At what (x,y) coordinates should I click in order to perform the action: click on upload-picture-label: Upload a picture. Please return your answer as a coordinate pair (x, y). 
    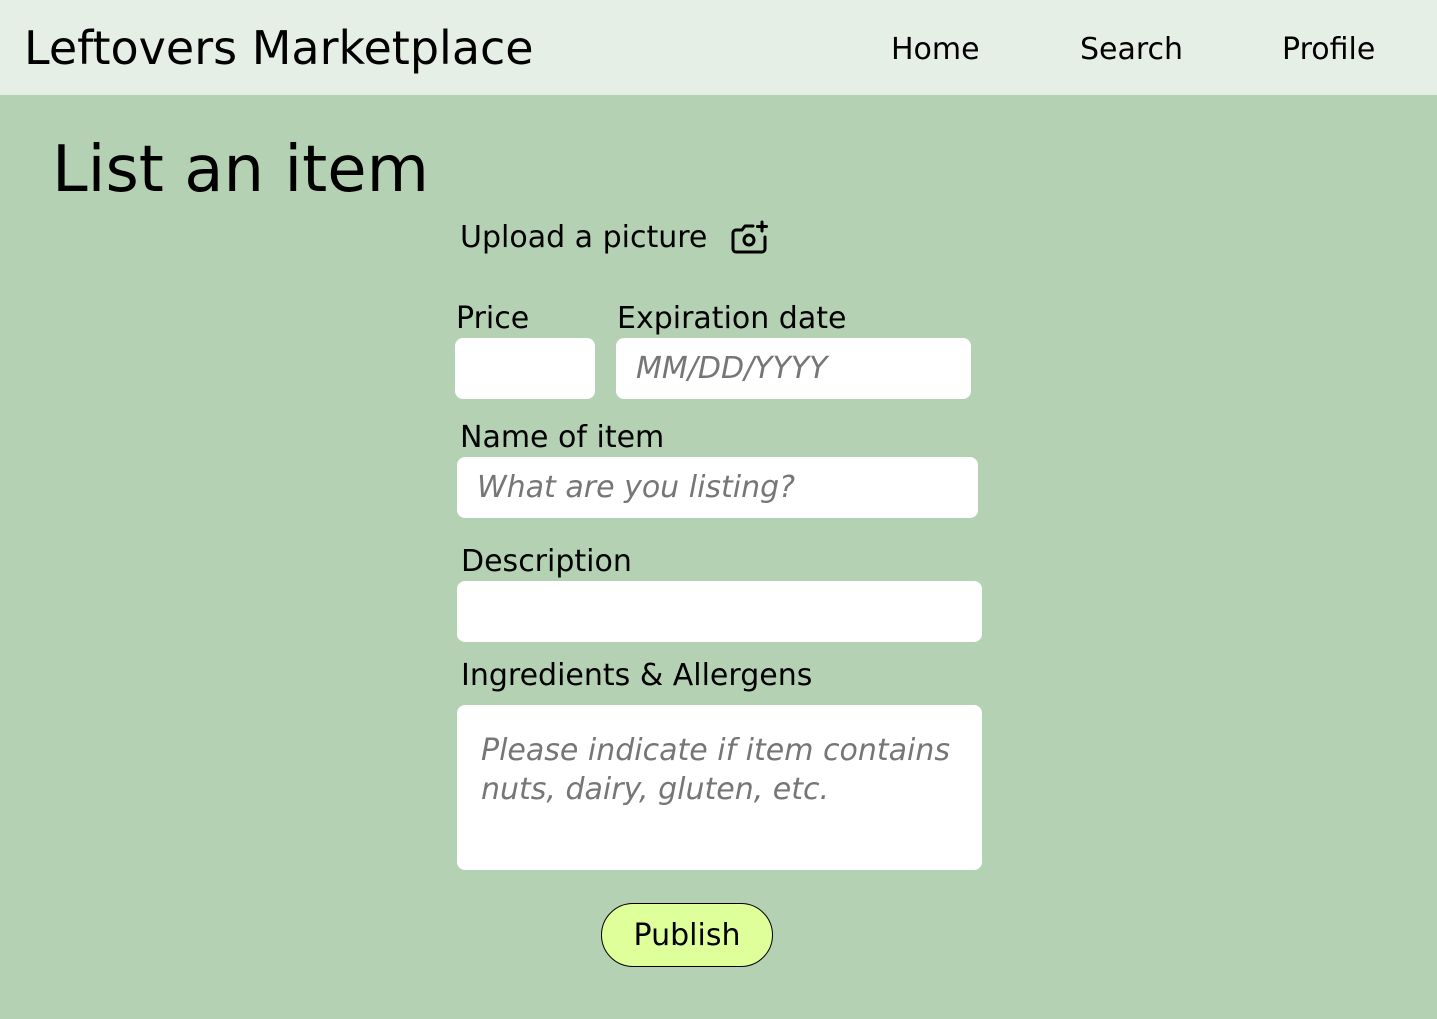
    Looking at the image, I should click on (584, 237).